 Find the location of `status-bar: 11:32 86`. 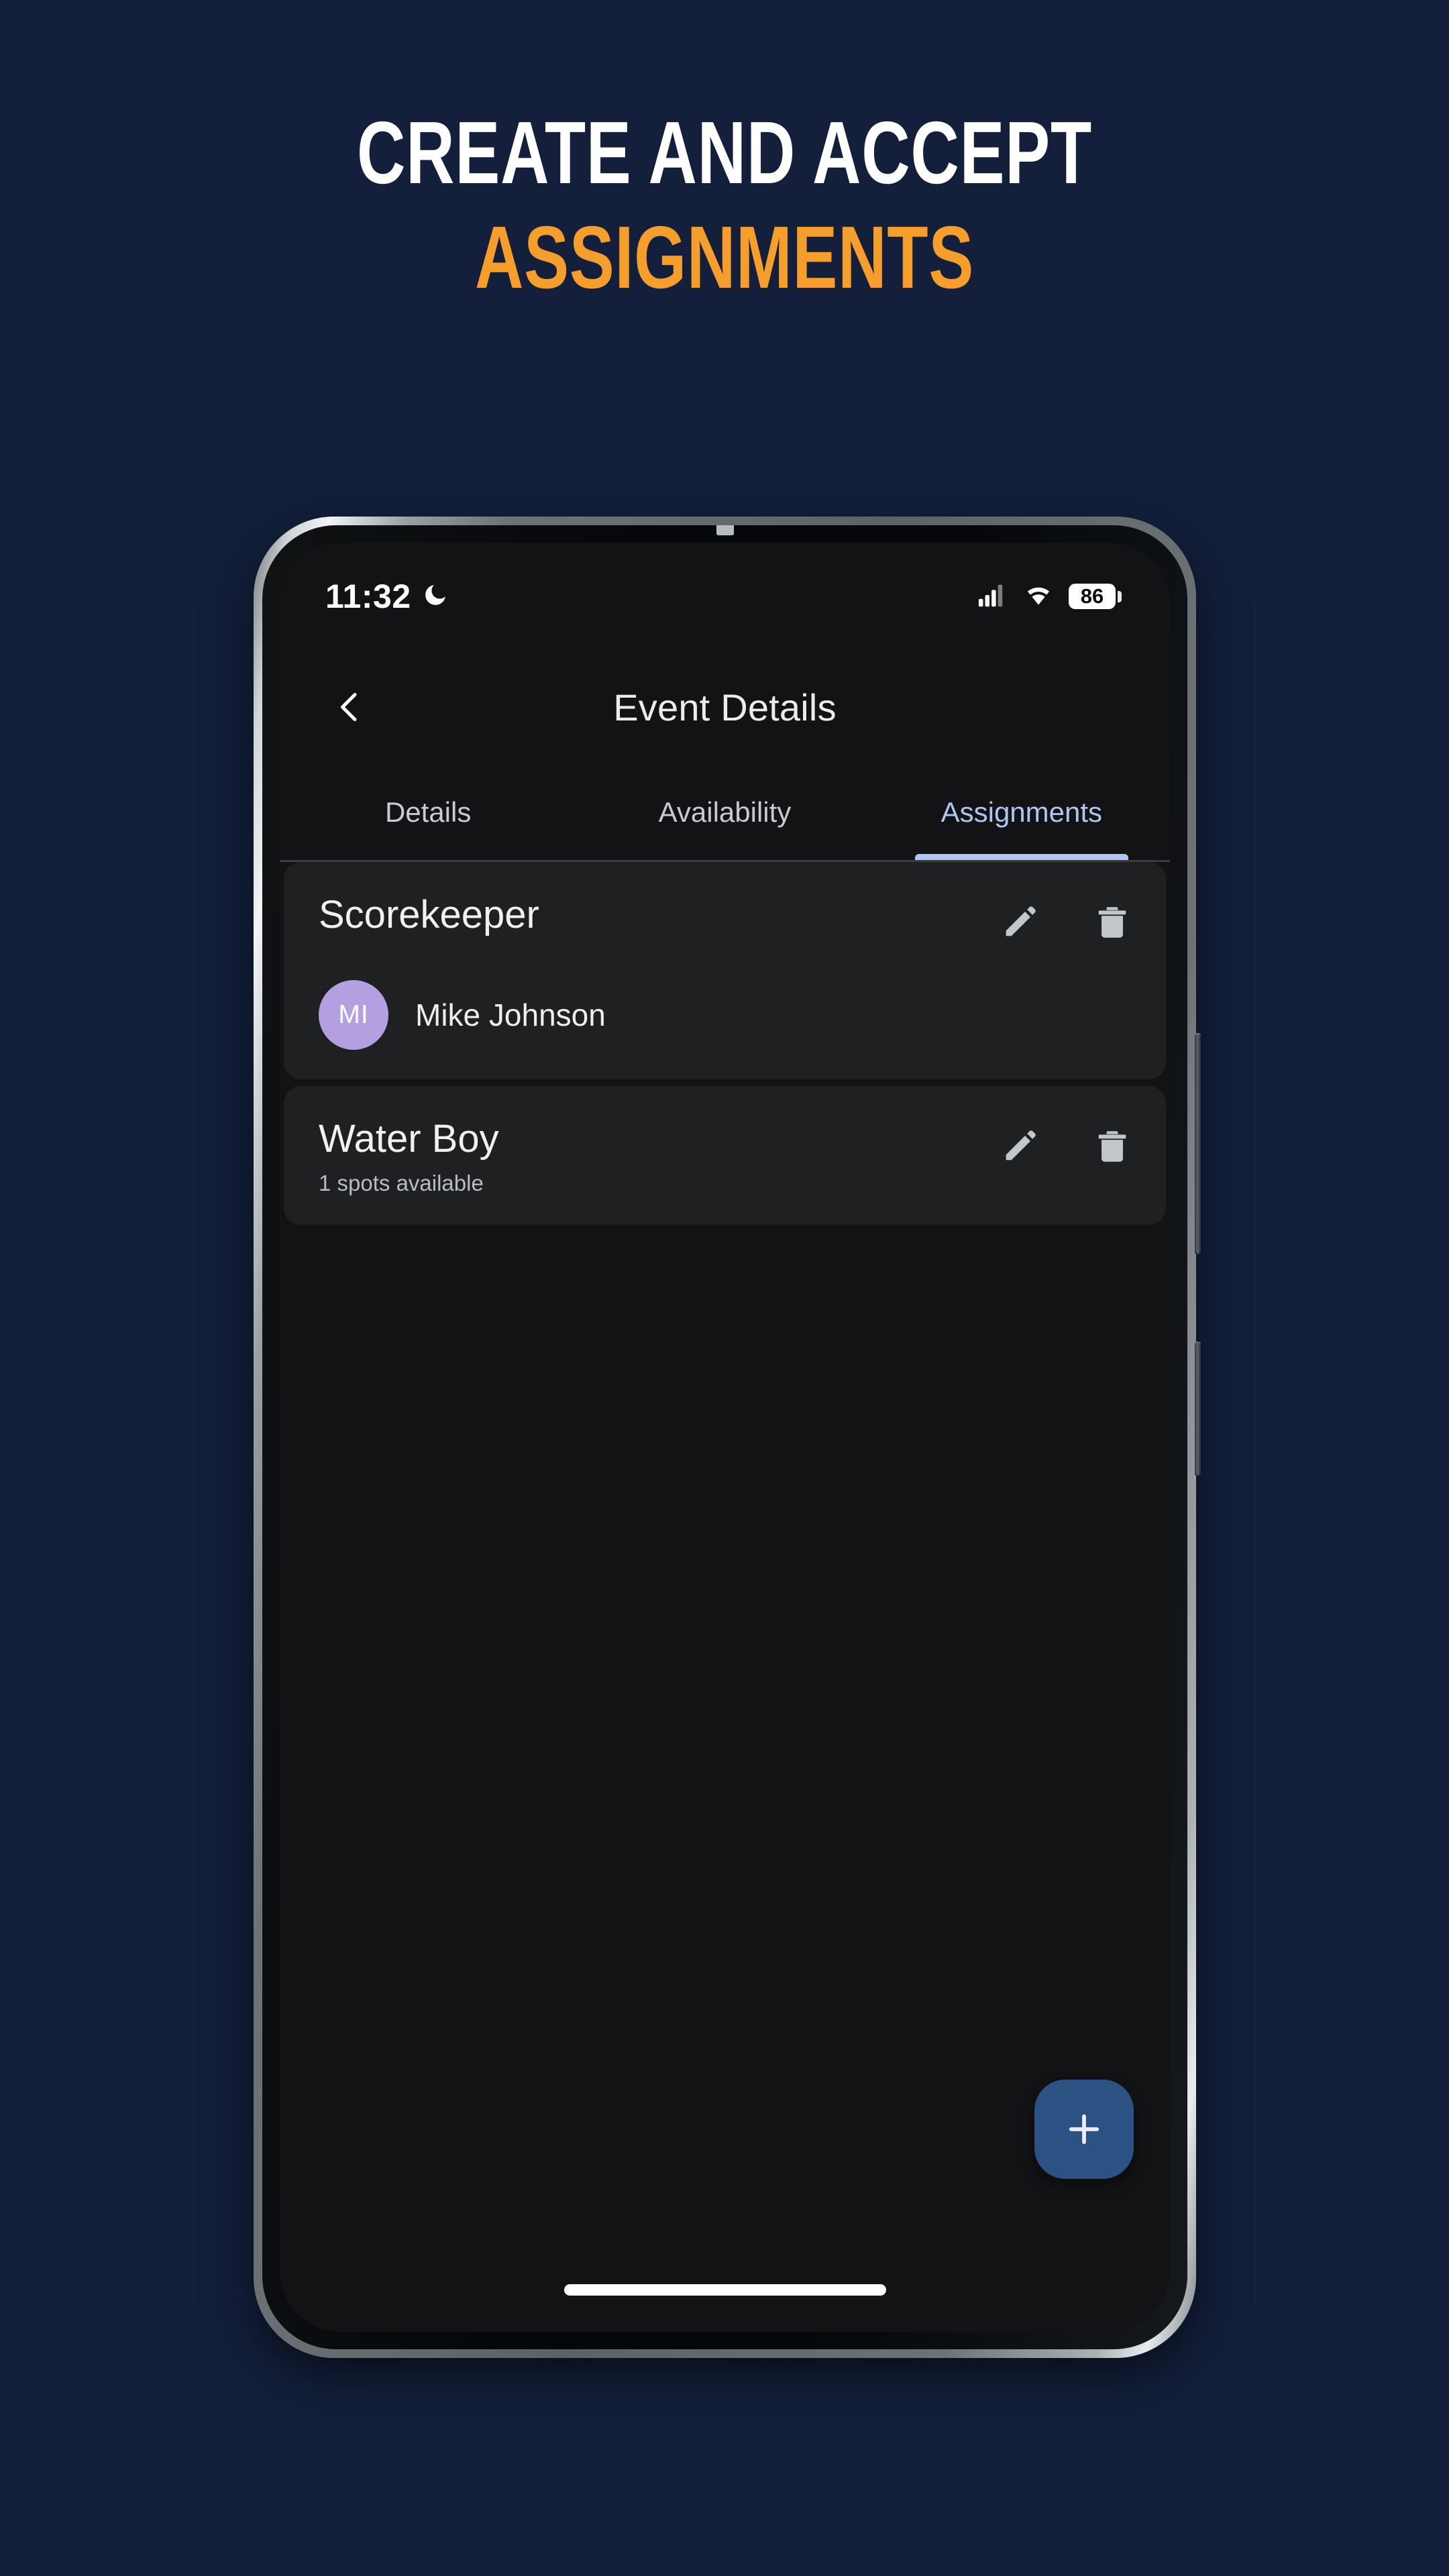

status-bar: 11:32 86 is located at coordinates (725, 596).